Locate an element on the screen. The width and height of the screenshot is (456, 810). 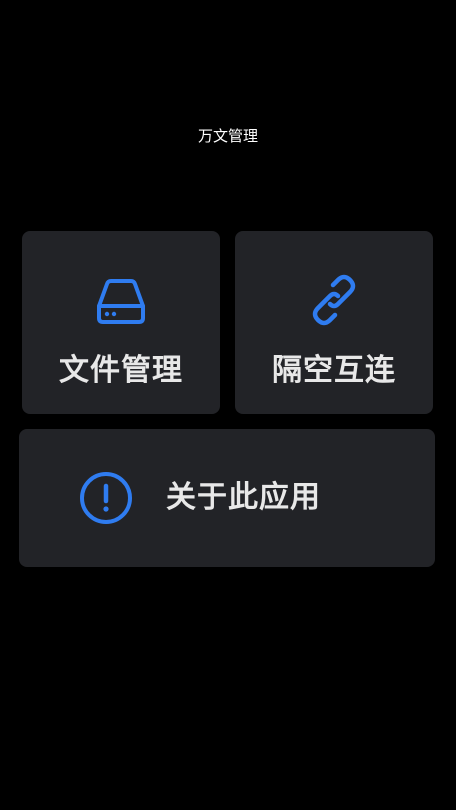
alert-circle-icon is located at coordinates (106, 498).